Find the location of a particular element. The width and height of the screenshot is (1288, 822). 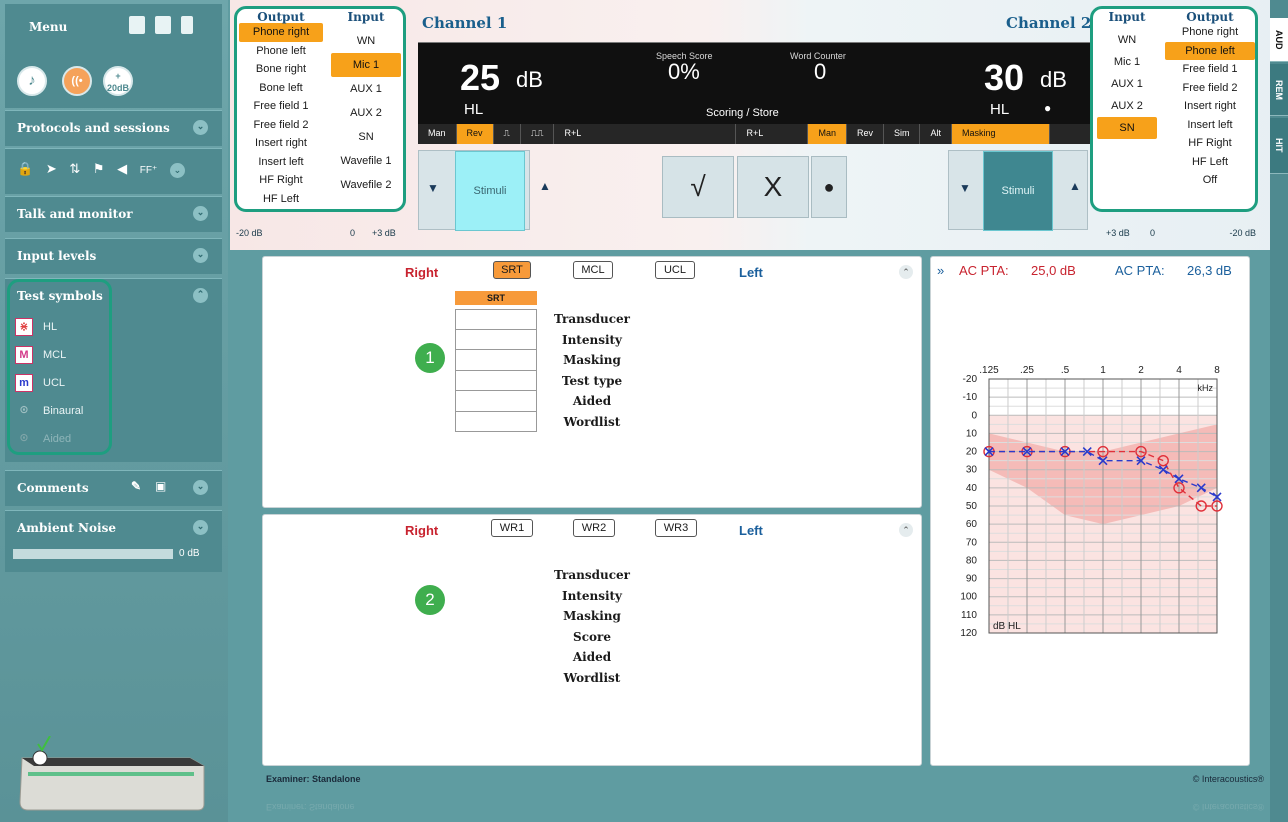

symbol-item: ⊙ Aided is located at coordinates (113, 439).